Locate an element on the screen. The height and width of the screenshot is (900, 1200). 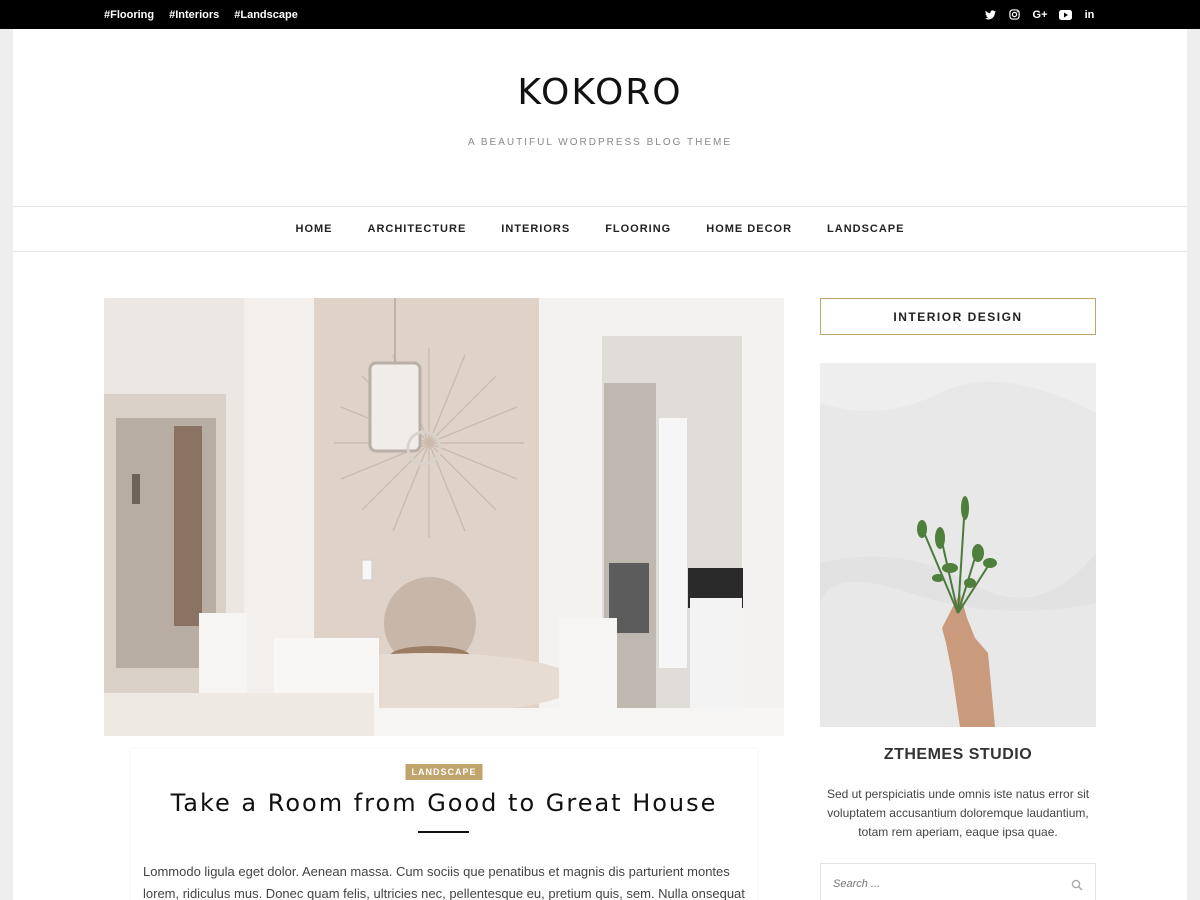
search-box is located at coordinates (958, 881).